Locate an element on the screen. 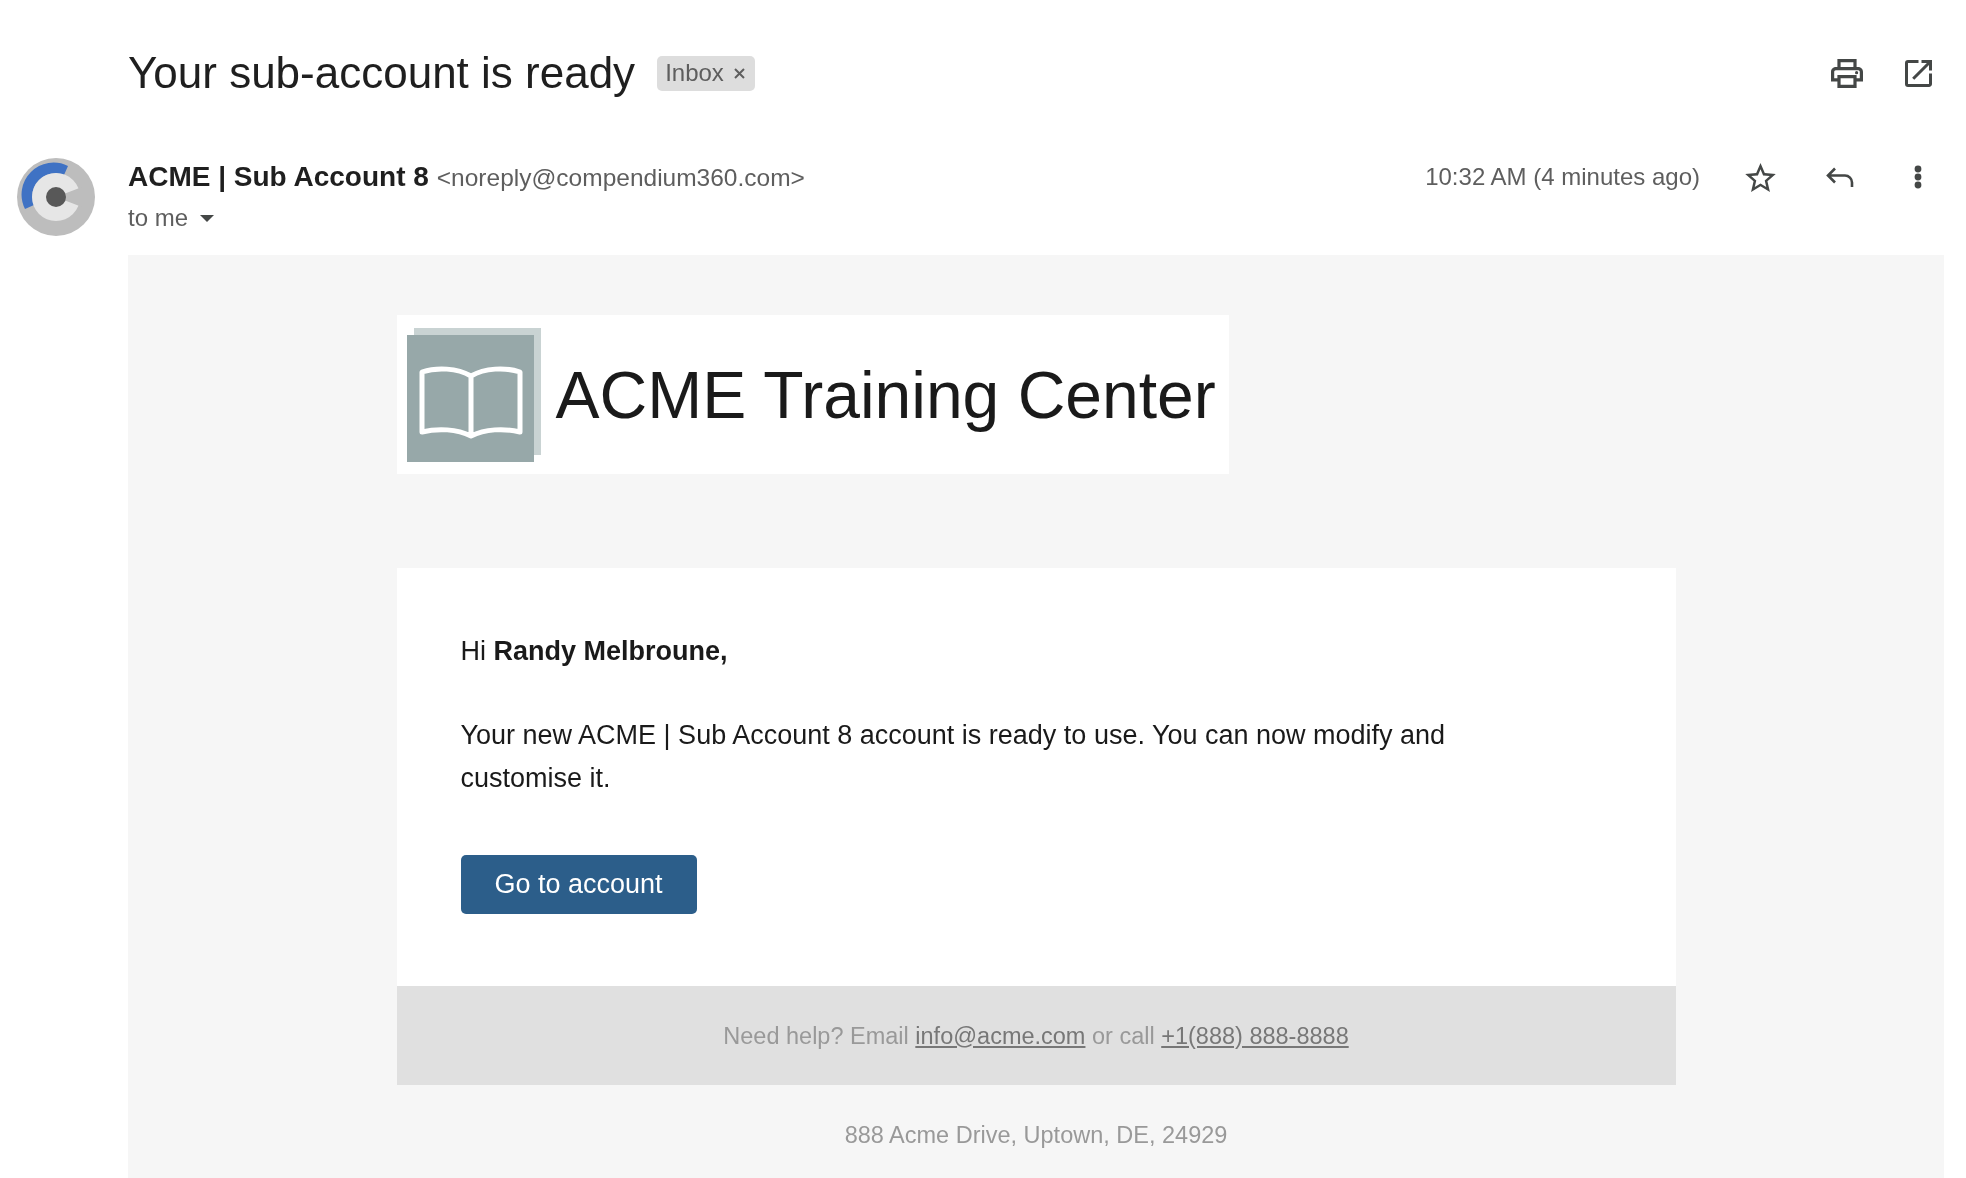 The width and height of the screenshot is (1966, 1178). logo-avatar-icon is located at coordinates (56, 197).